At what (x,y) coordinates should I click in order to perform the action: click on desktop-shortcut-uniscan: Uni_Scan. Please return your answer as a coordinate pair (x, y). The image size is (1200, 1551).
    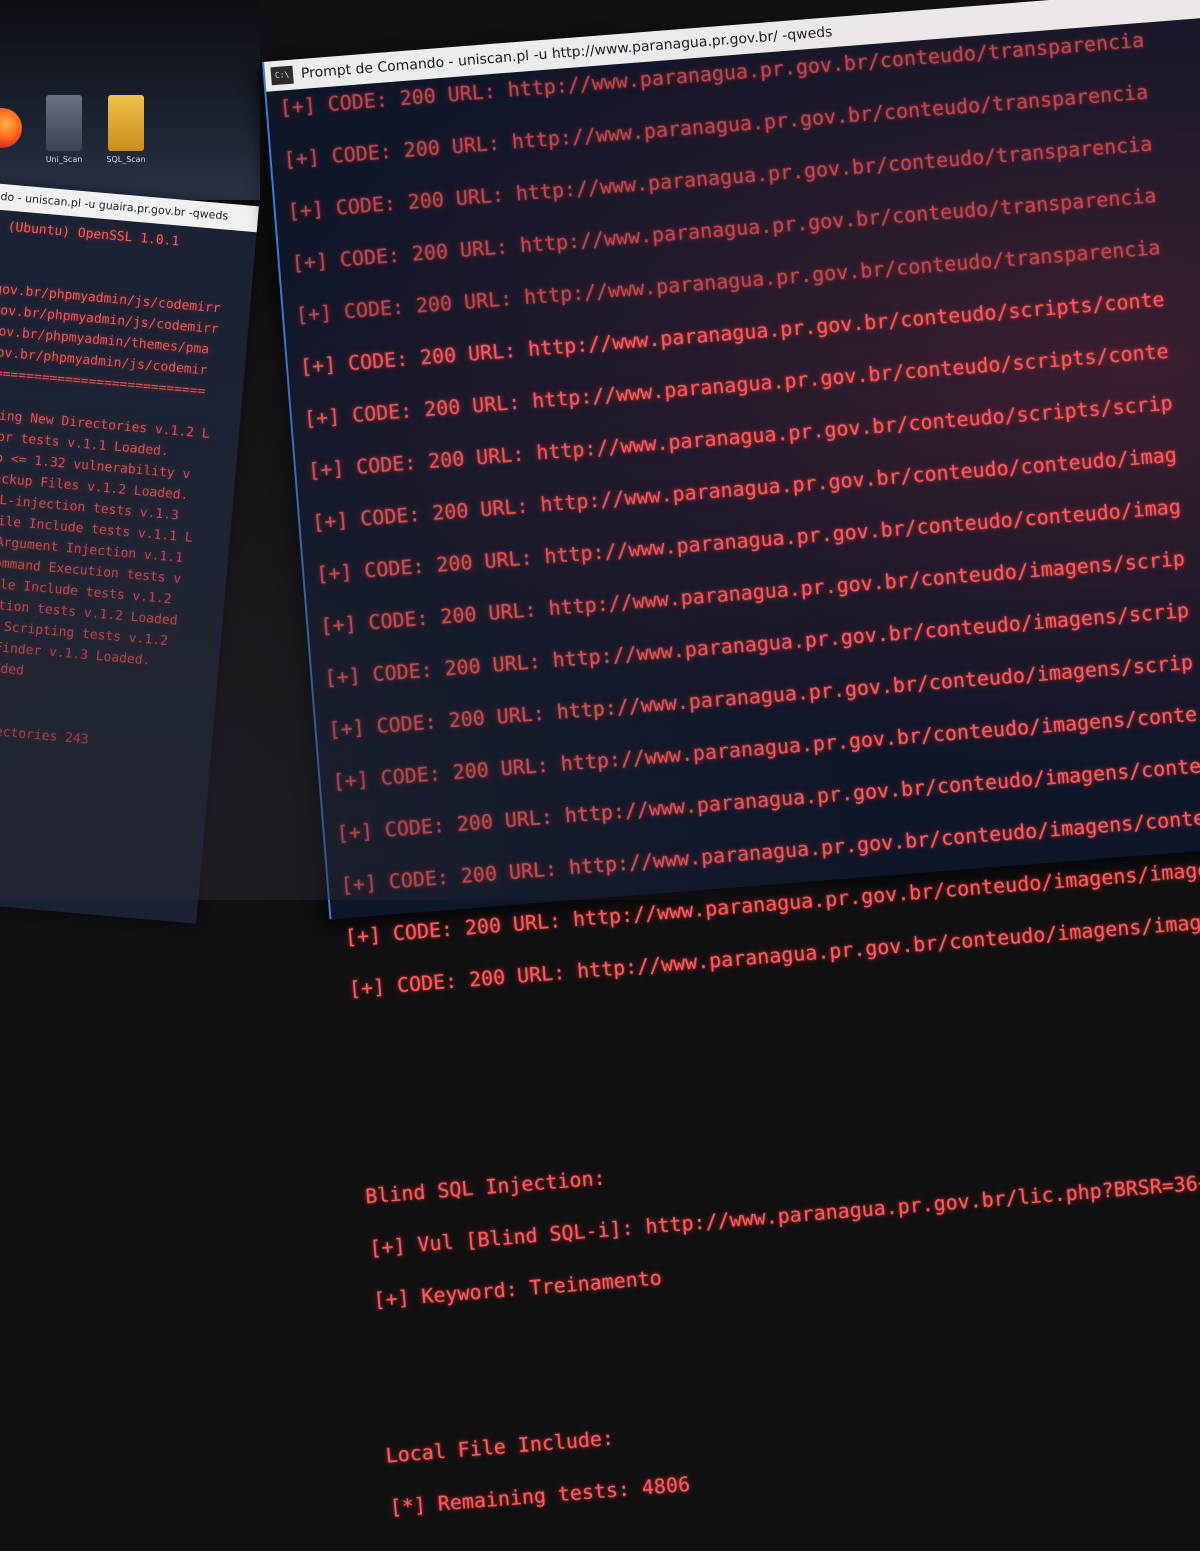
    Looking at the image, I should click on (64, 140).